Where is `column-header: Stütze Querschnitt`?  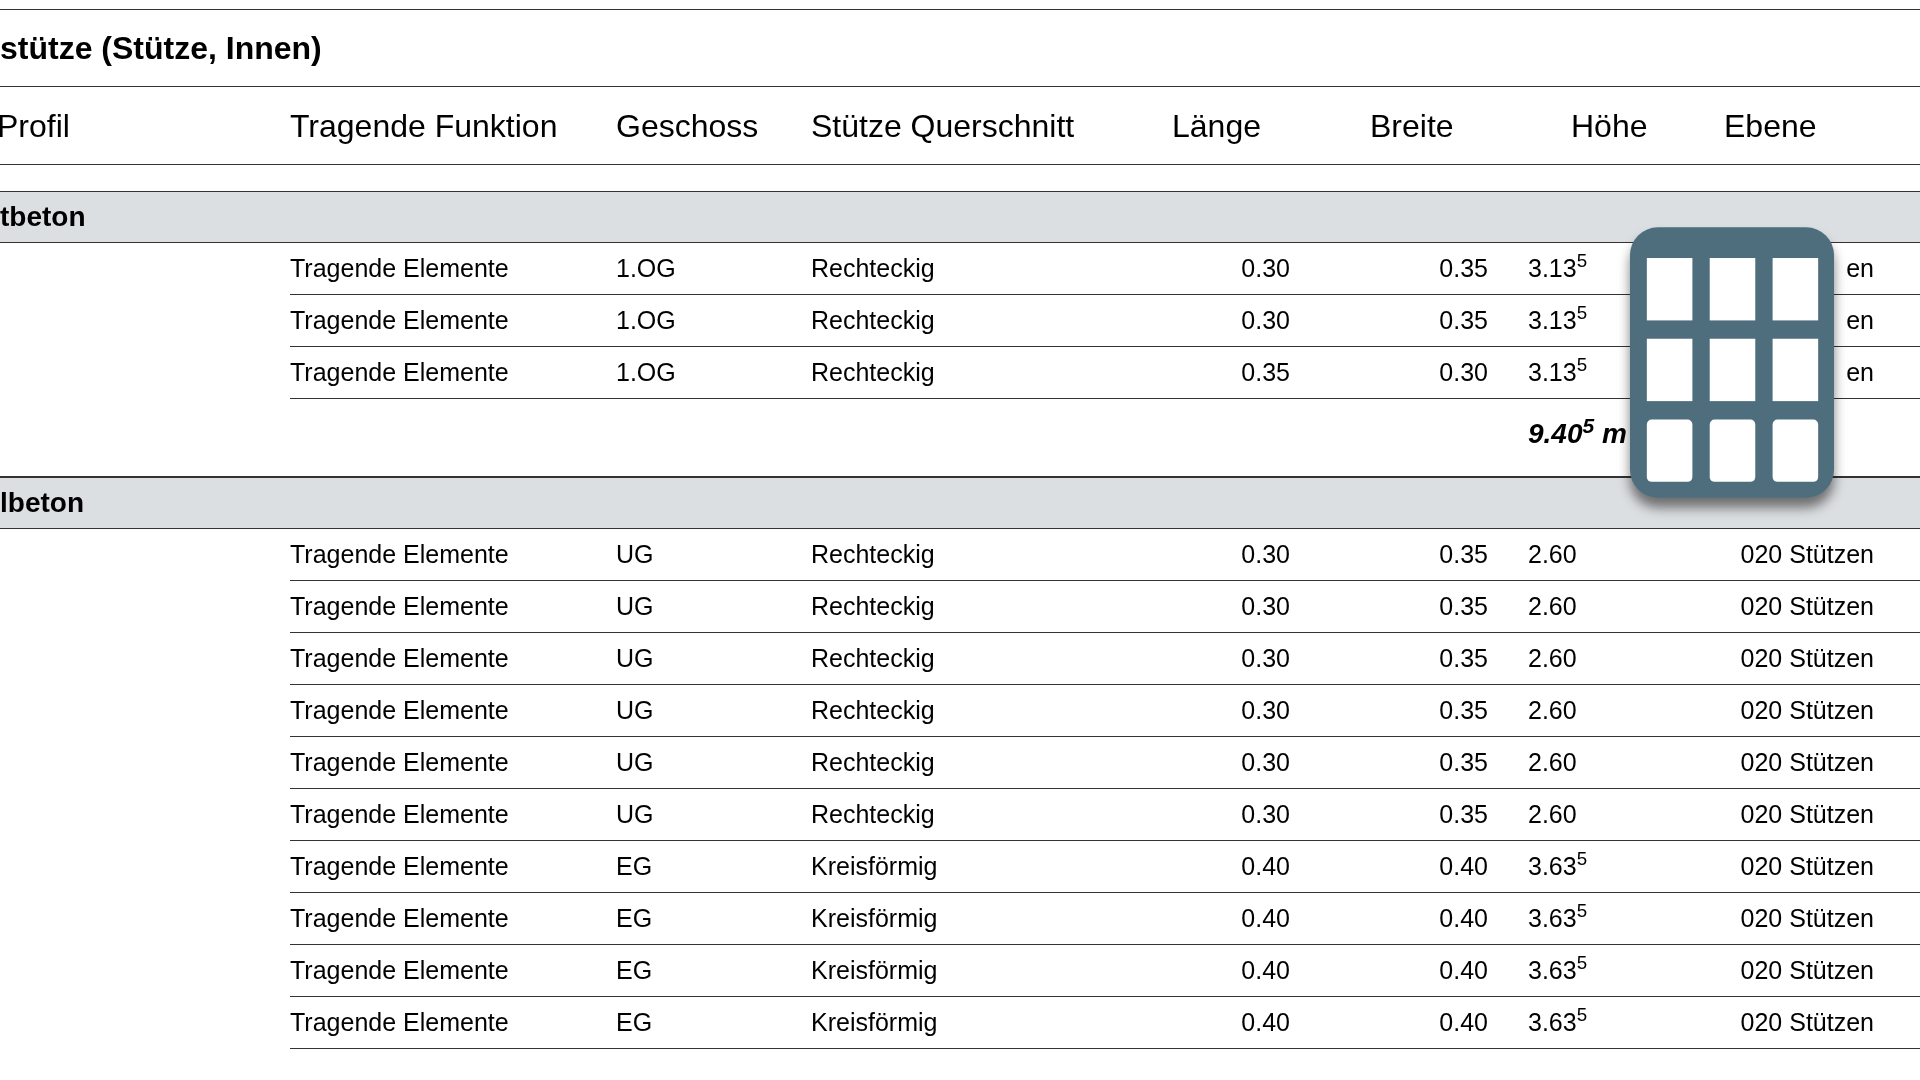 column-header: Stütze Querschnitt is located at coordinates (943, 125).